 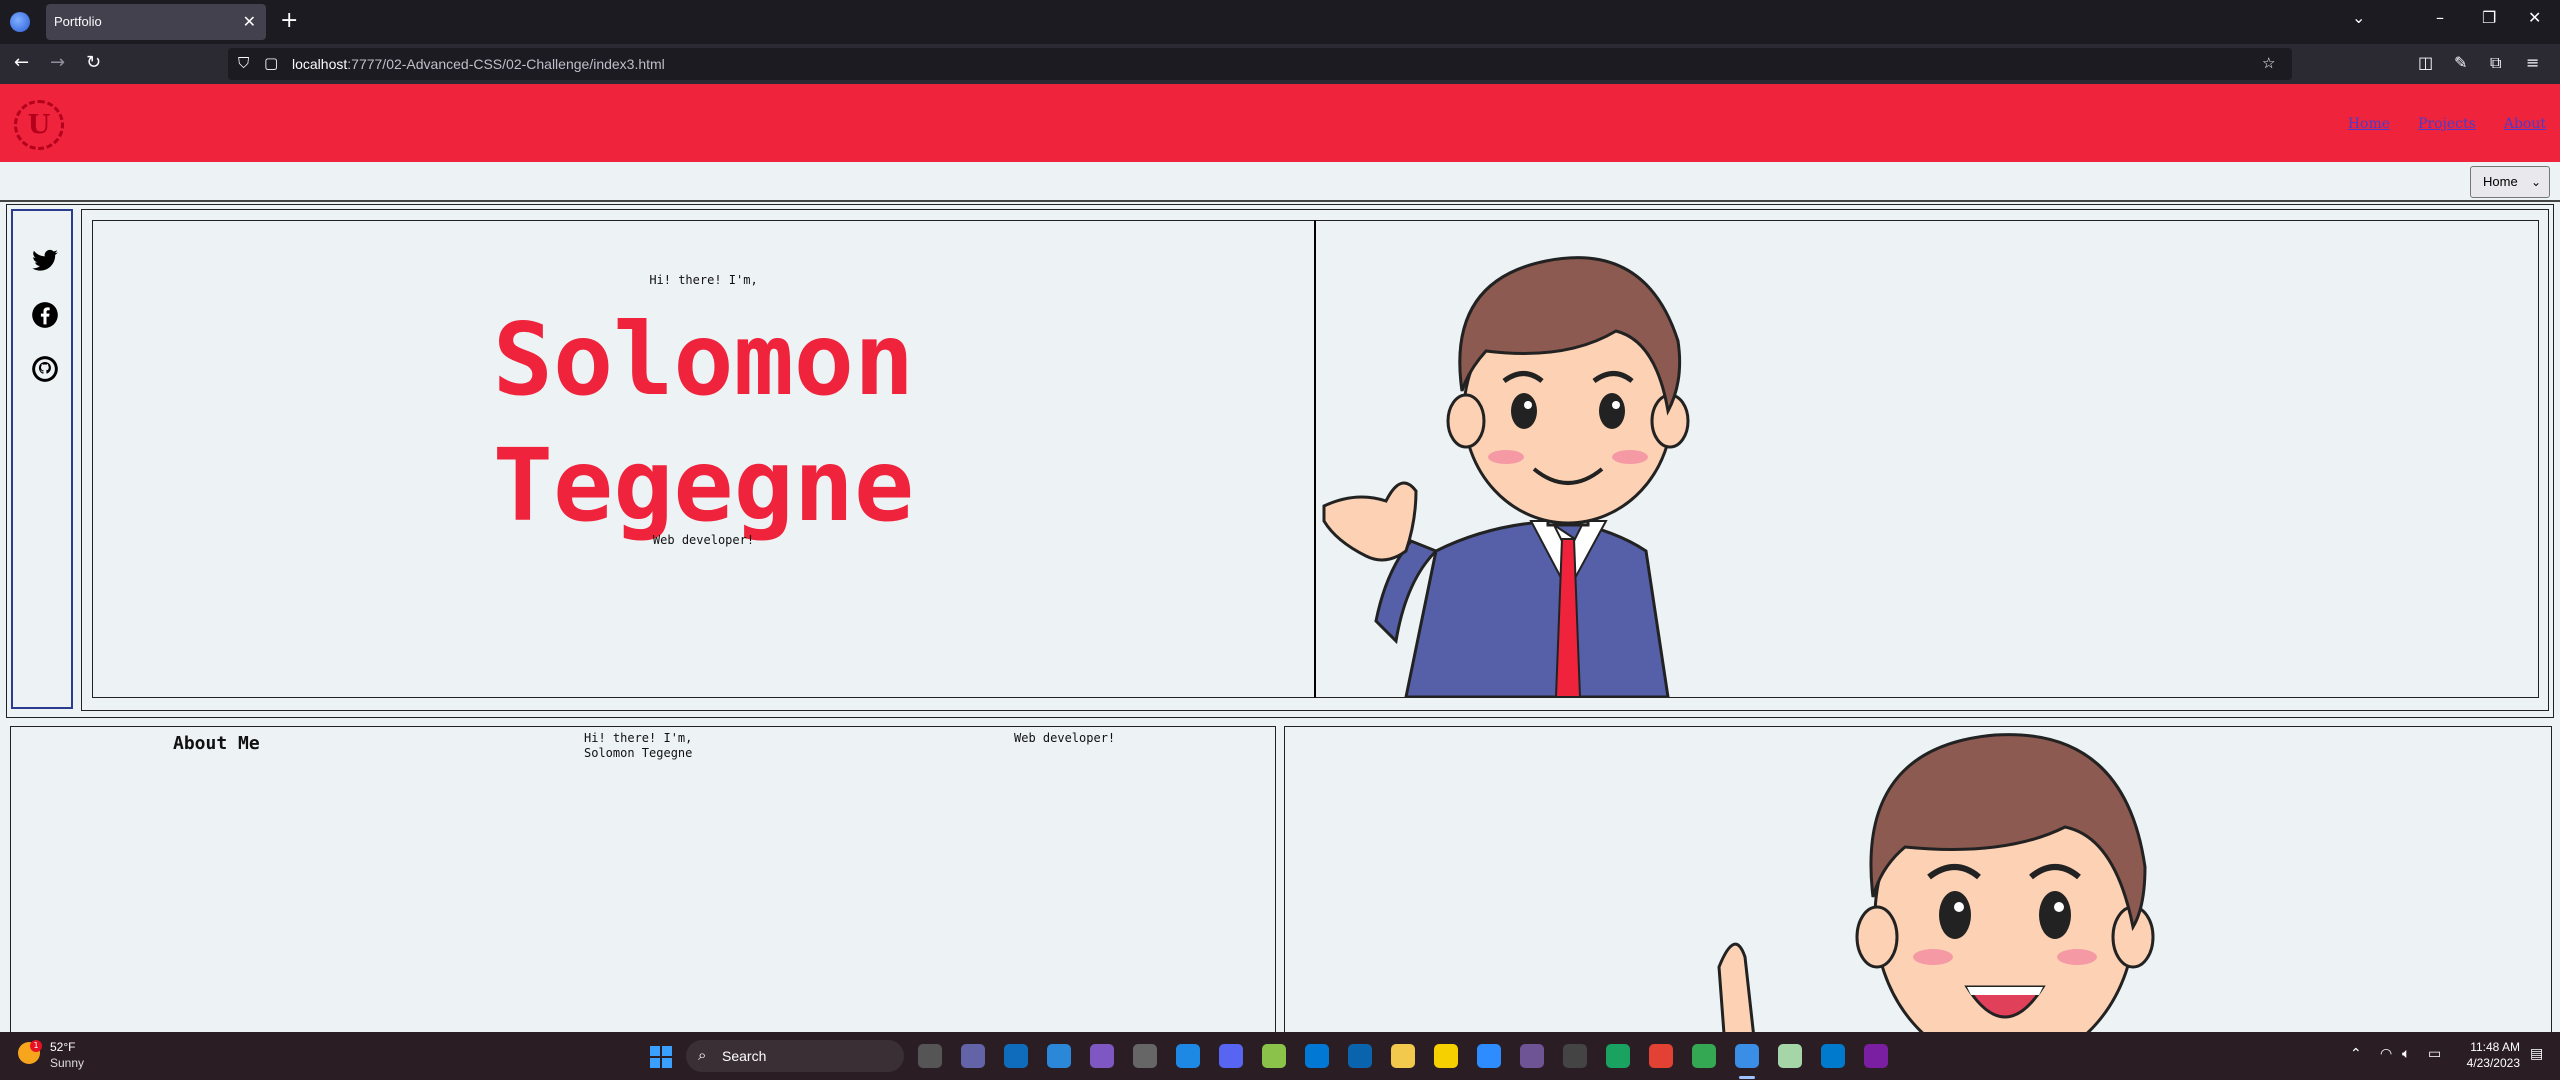 What do you see at coordinates (45, 369) in the screenshot?
I see `github-icon` at bounding box center [45, 369].